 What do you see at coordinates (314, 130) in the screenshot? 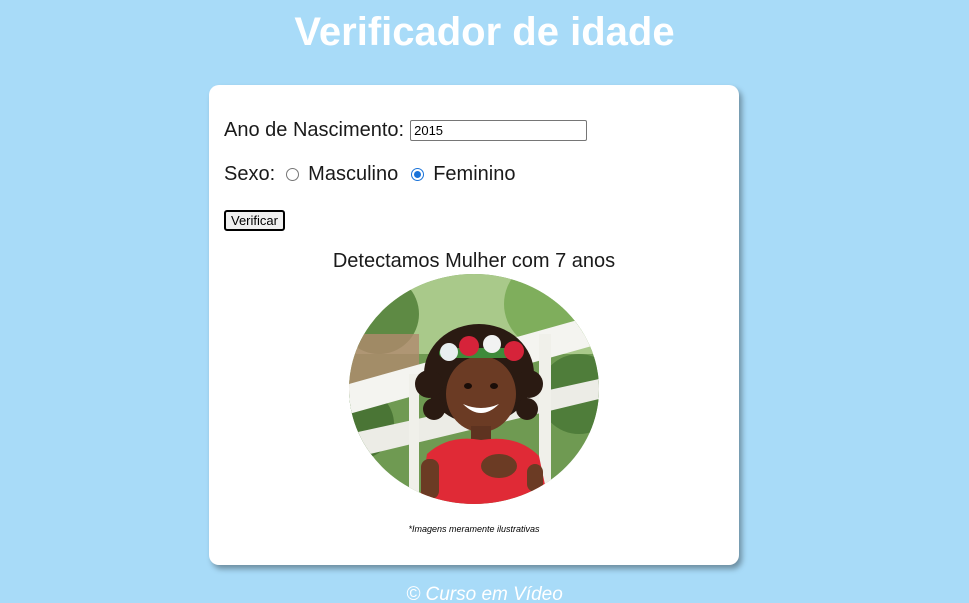
I see `birth-year-label: Ano de Nascimento:` at bounding box center [314, 130].